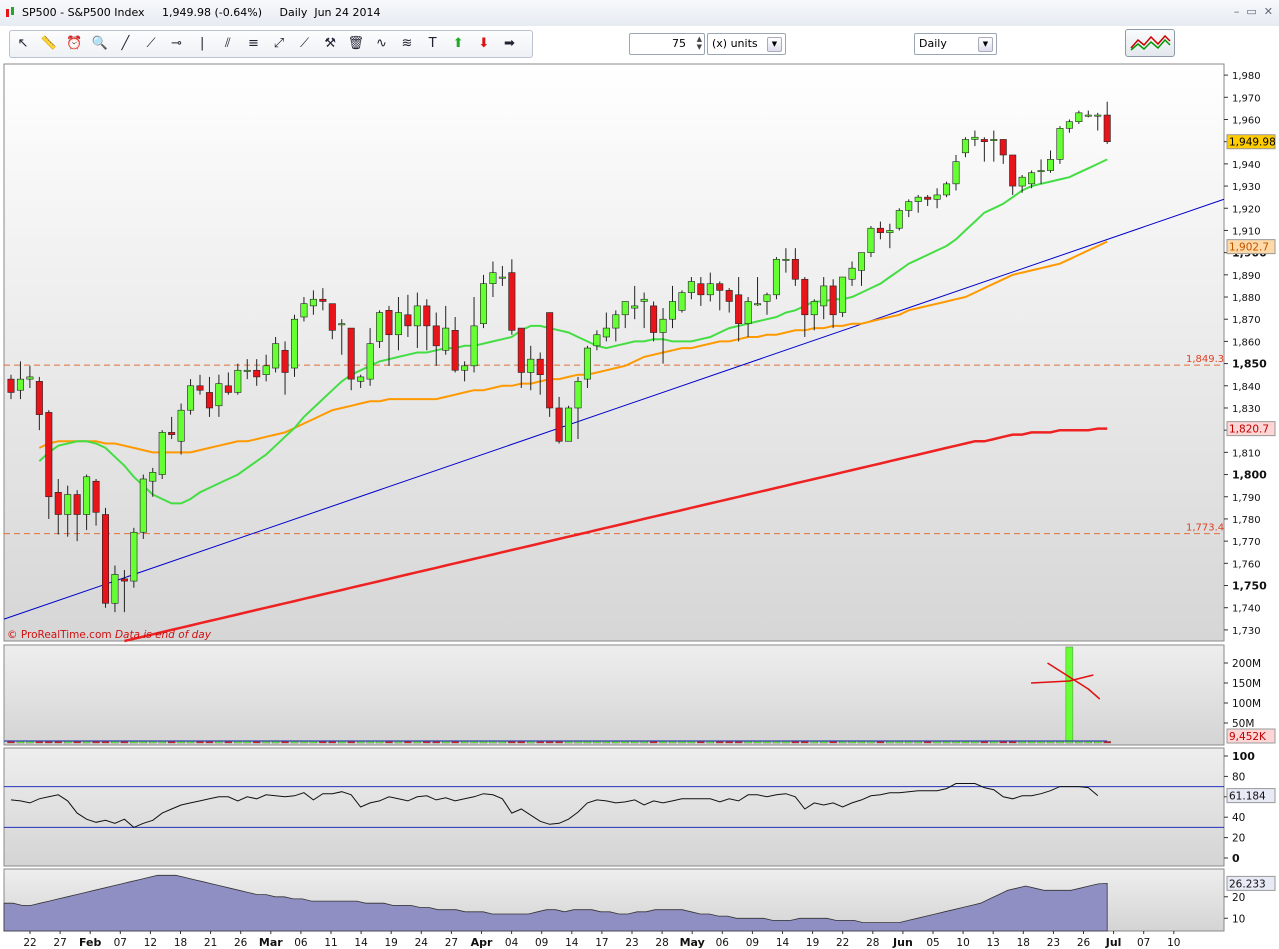 This screenshot has width=1279, height=949. What do you see at coordinates (601, 943) in the screenshot?
I see `x-tick-label: 17` at bounding box center [601, 943].